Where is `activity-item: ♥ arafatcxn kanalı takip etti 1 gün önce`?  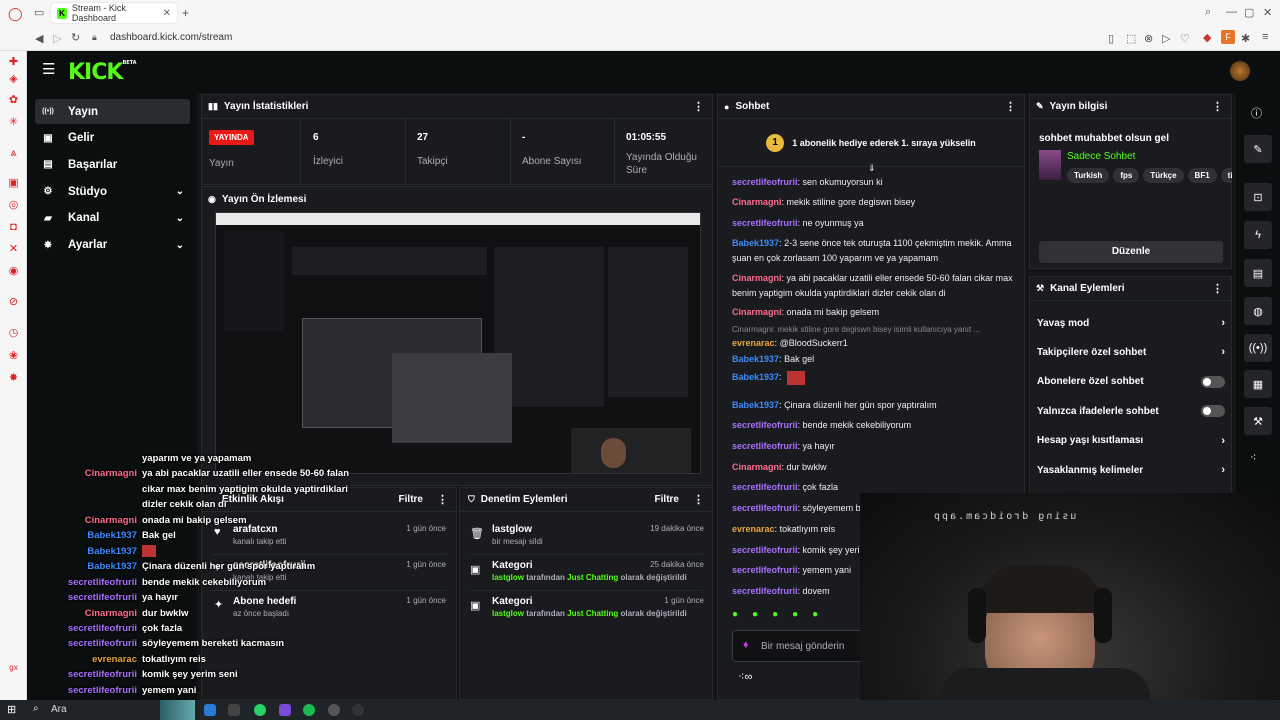 activity-item: ♥ arafatcxn kanalı takip etti 1 gün önce is located at coordinates (330, 535).